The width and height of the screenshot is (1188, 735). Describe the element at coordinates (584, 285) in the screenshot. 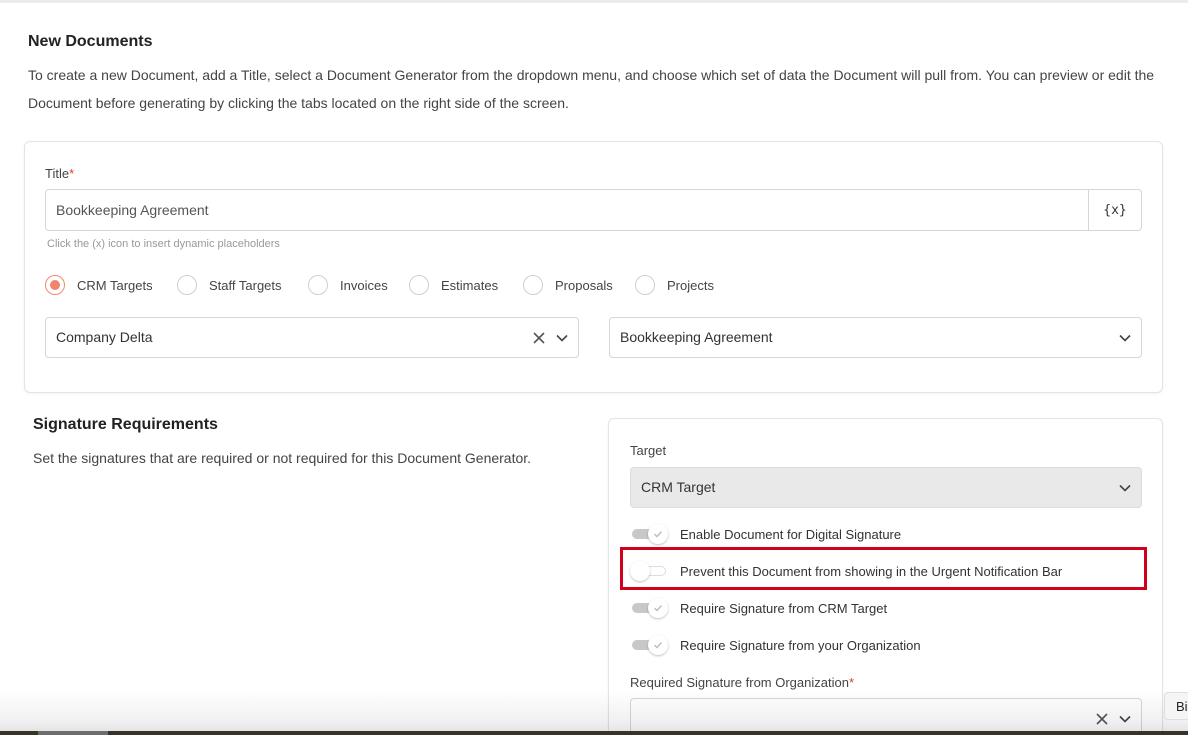

I see `radio-label: Proposals` at that location.